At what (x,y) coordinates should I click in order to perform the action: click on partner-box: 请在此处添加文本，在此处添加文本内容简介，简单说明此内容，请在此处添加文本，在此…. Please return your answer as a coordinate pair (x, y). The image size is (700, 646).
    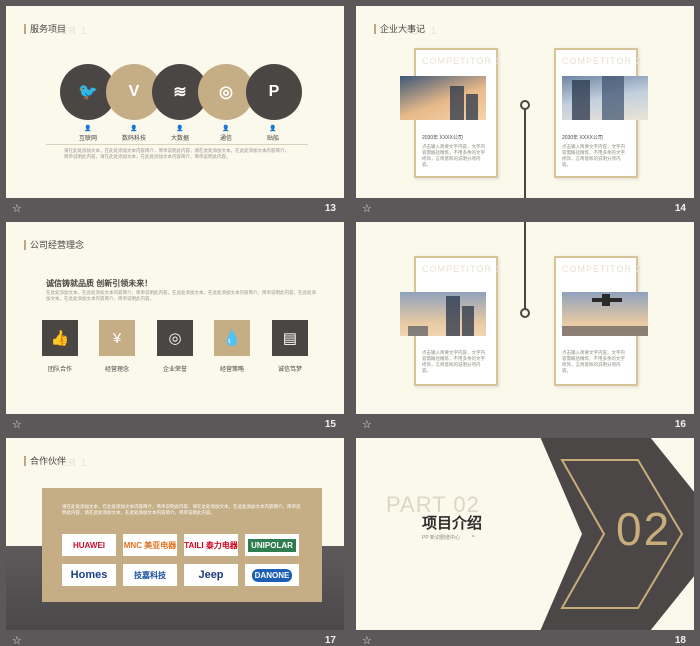
    Looking at the image, I should click on (182, 545).